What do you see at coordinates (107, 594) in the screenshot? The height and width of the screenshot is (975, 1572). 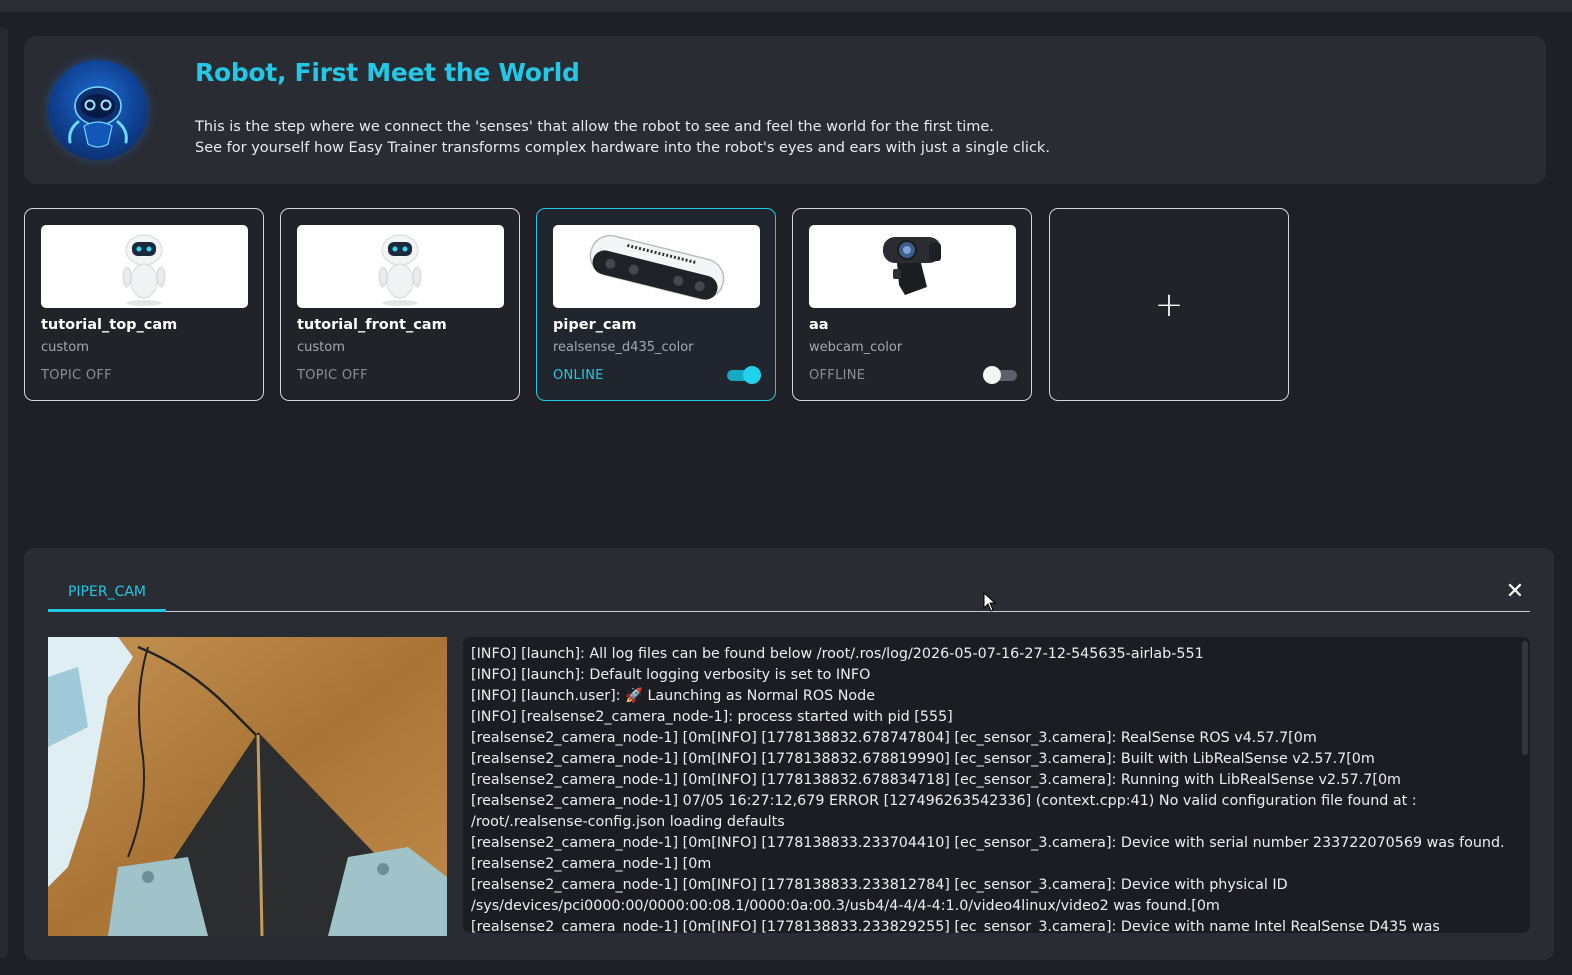 I see `tab-piper-cam: PIPER_CAM` at bounding box center [107, 594].